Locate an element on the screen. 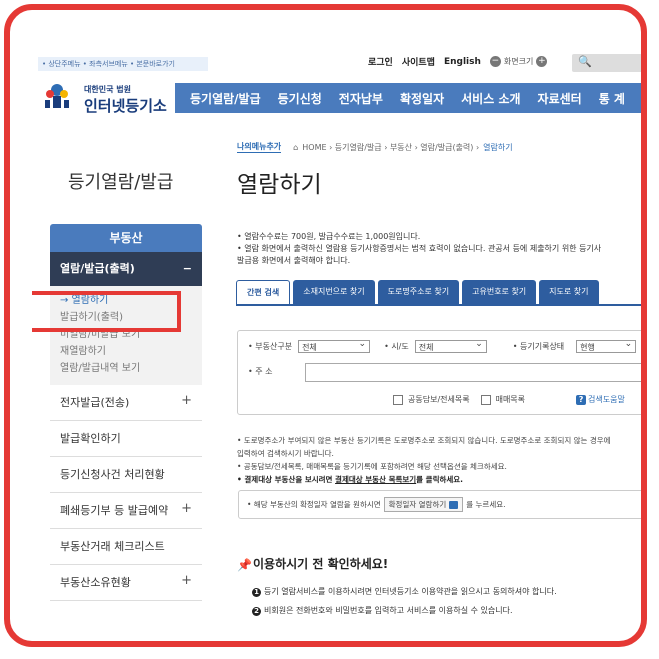  sidebar-item: 등기신청사건 처리현황 is located at coordinates (126, 475).